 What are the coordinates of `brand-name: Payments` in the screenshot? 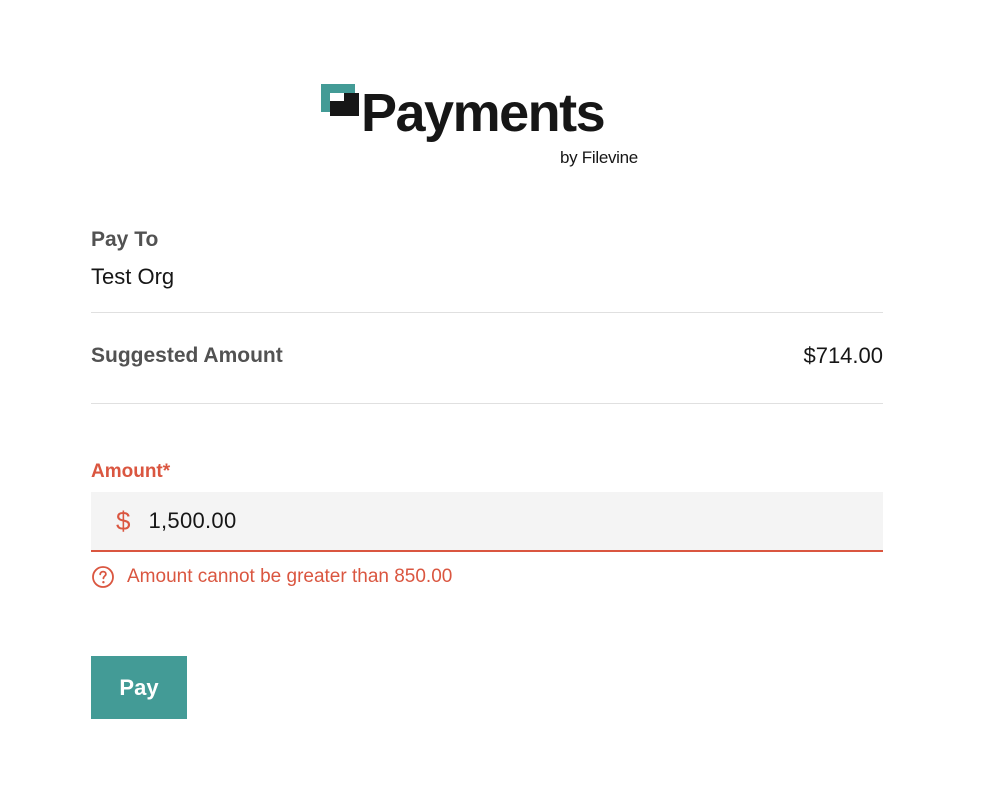 It's located at (483, 113).